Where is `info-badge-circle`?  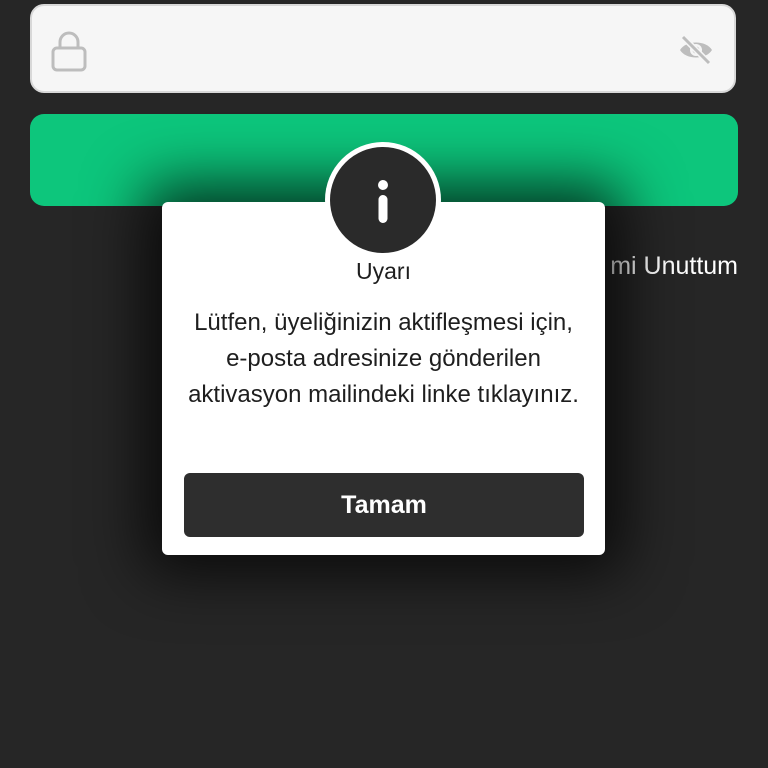
info-badge-circle is located at coordinates (383, 200).